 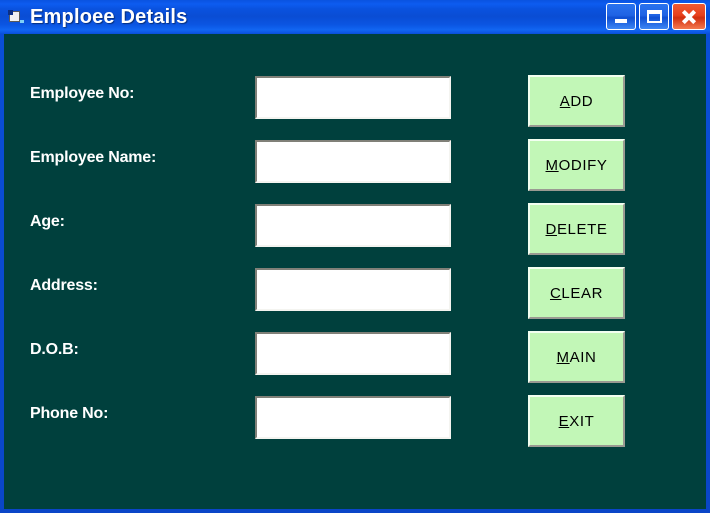 What do you see at coordinates (551, 229) in the screenshot?
I see `delete-button-accel: D` at bounding box center [551, 229].